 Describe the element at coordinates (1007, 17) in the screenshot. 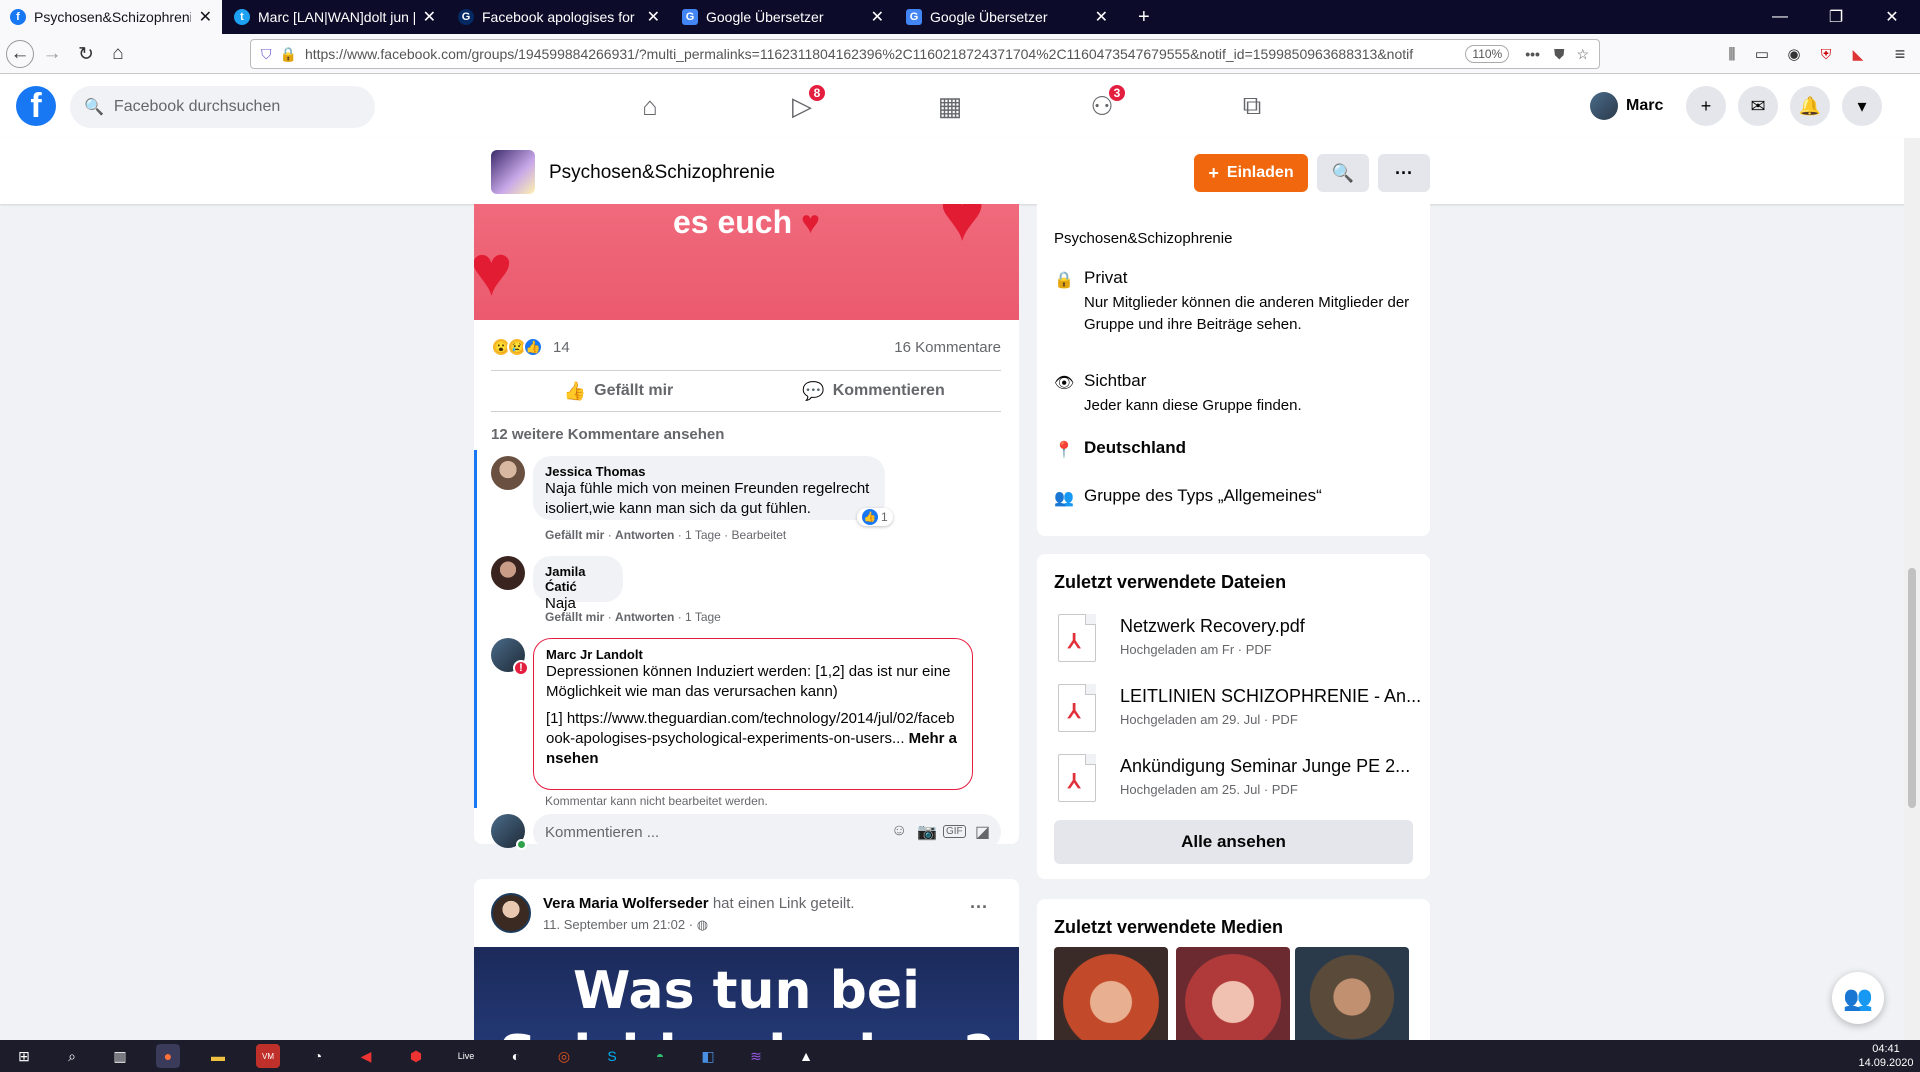

I see `browser-tab: G Google Übersetzer ✕` at that location.